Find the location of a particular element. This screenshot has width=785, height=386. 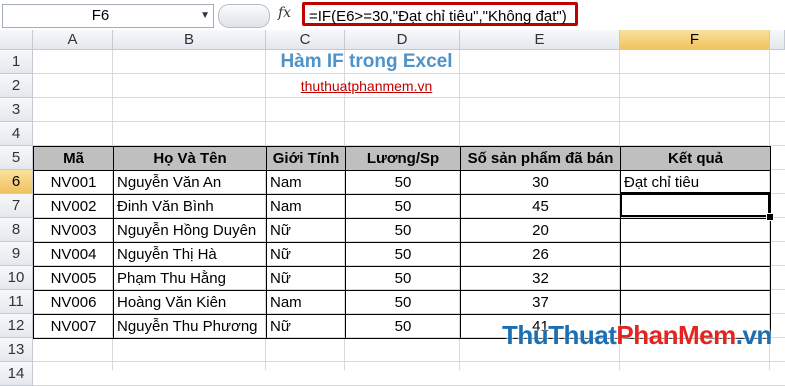

table-cell: NV005 is located at coordinates (73, 278).